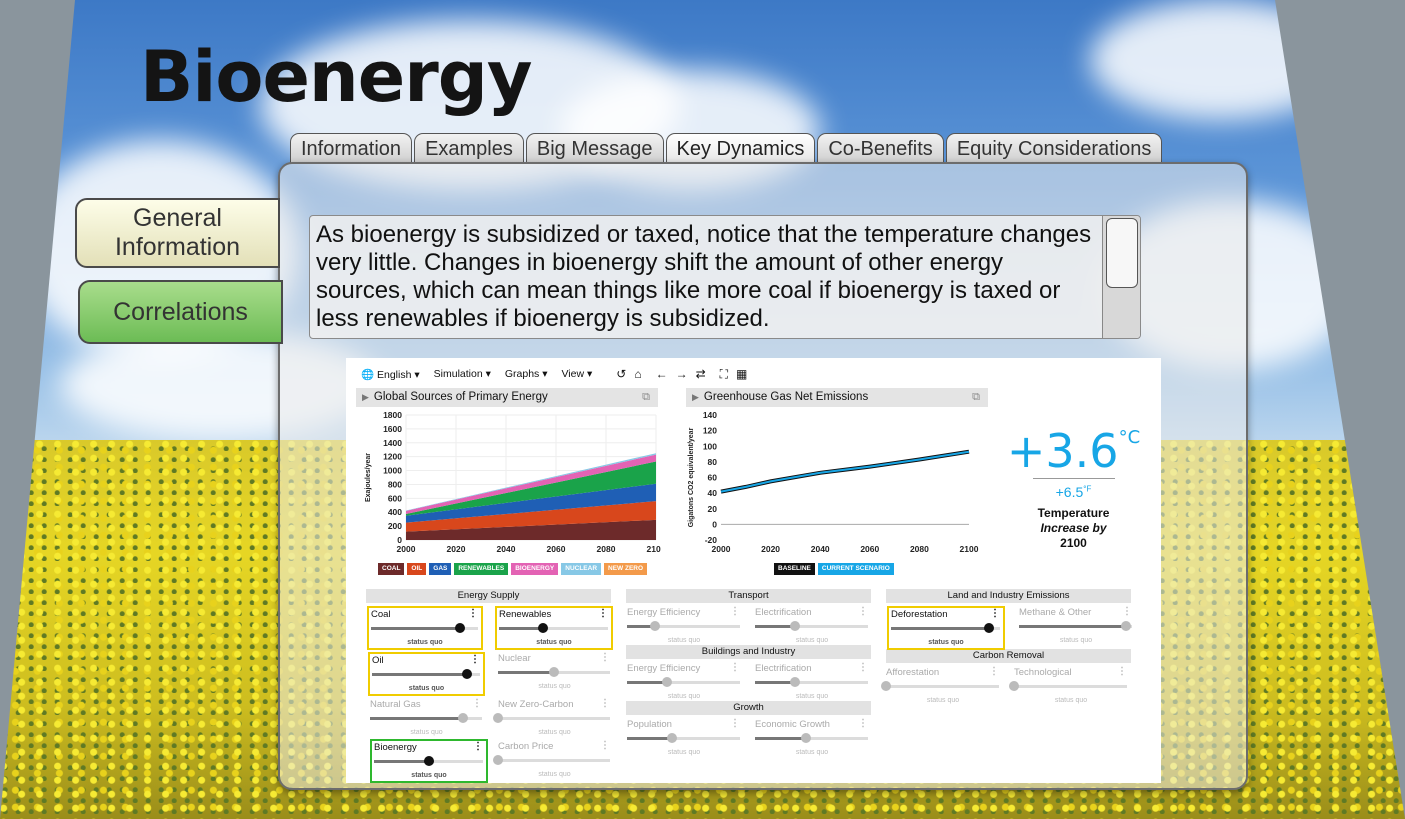 This screenshot has height=819, width=1405. What do you see at coordinates (794, 569) in the screenshot?
I see `legend-baseline: BASELINE` at bounding box center [794, 569].